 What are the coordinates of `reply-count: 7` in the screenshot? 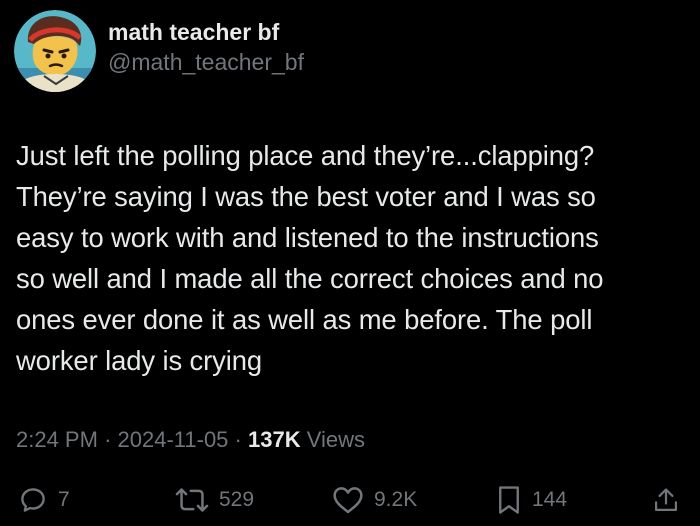 It's located at (64, 499).